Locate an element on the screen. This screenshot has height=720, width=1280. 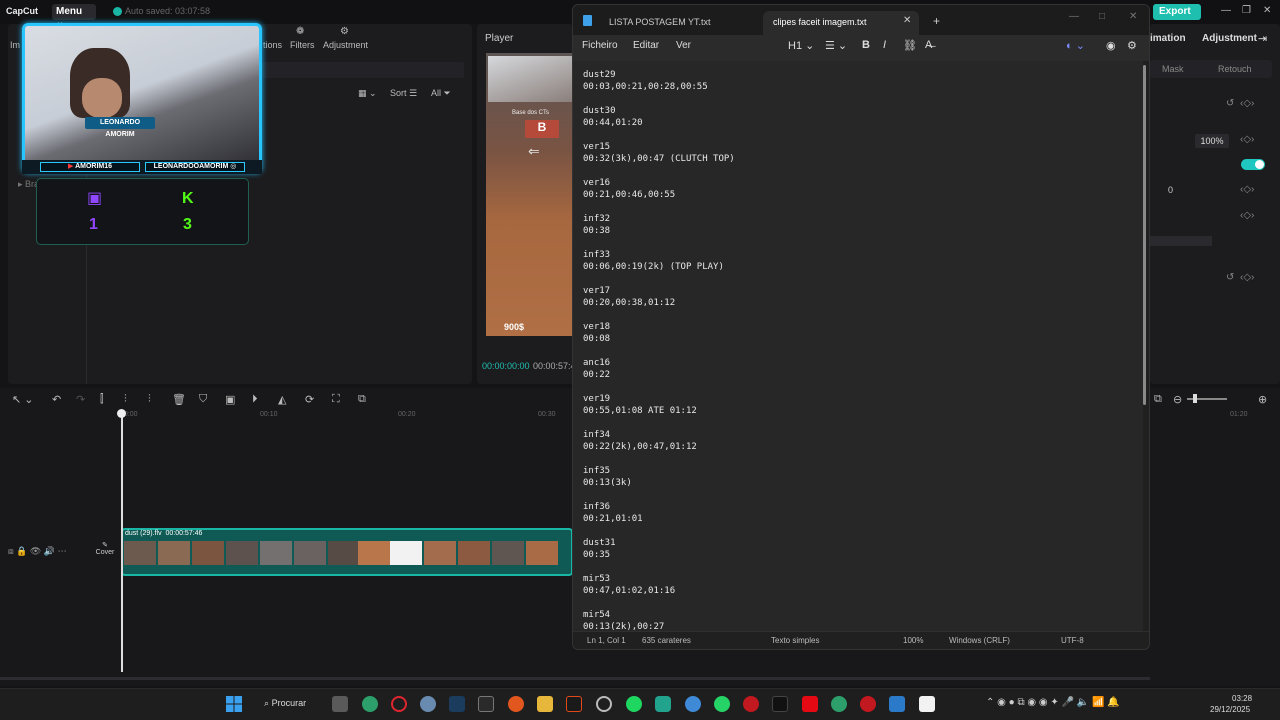
tab-adjustment-right: Adjustment is located at coordinates (1229, 38).